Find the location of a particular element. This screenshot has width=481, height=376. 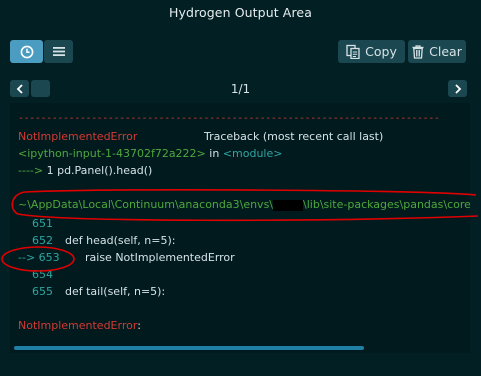

clear-button: Clear is located at coordinates (437, 51).